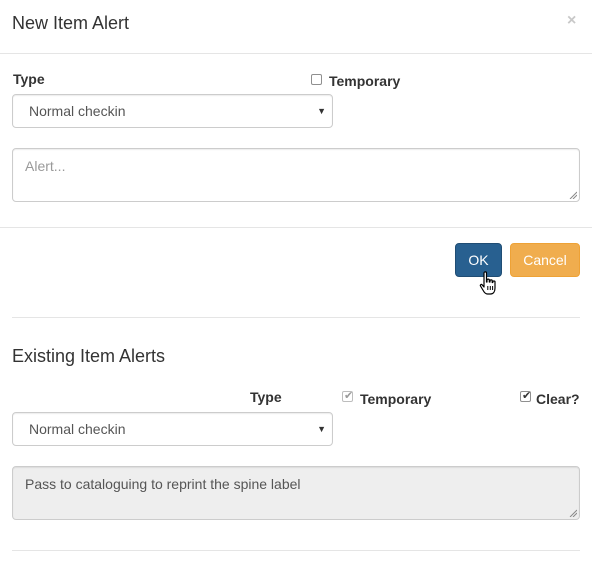 This screenshot has height=582, width=592. I want to click on modal-title: New Item Alert, so click(71, 23).